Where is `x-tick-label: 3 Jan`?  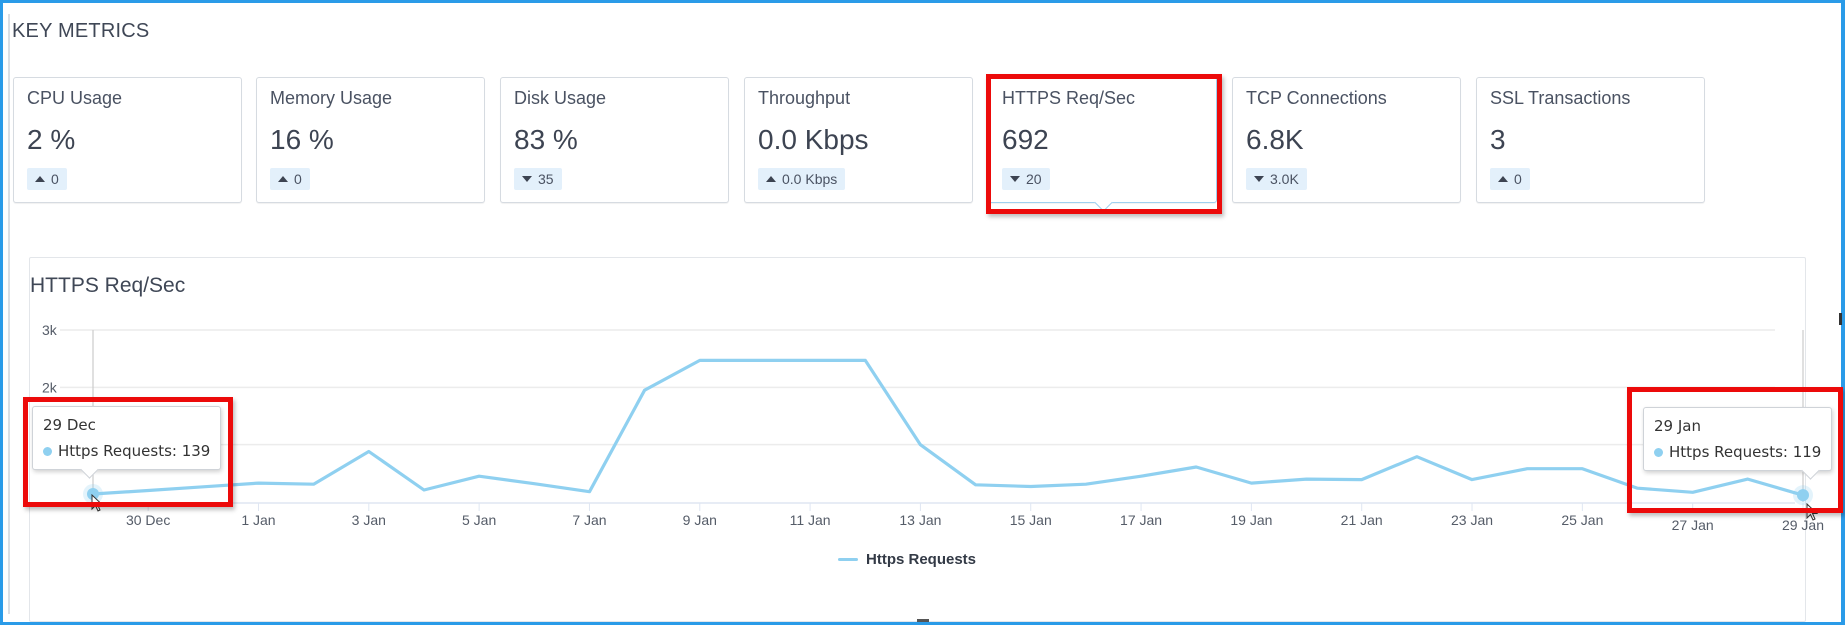 x-tick-label: 3 Jan is located at coordinates (369, 520).